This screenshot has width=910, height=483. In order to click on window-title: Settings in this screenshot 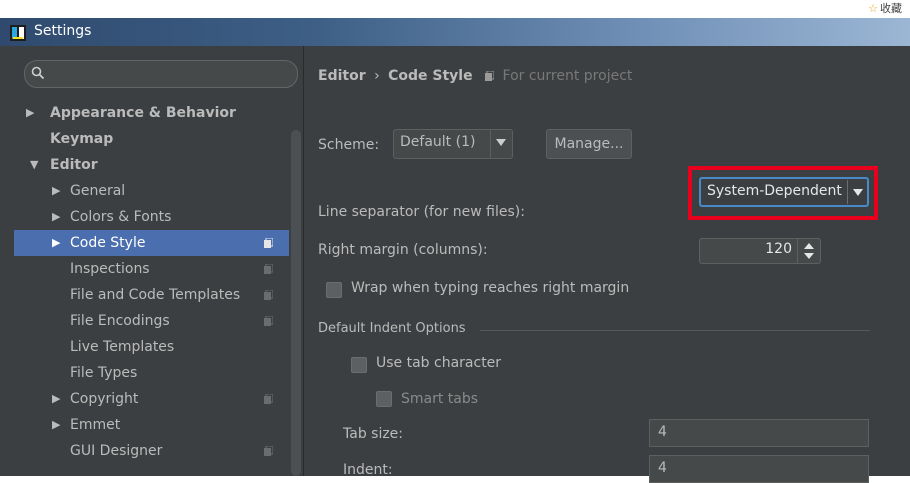, I will do `click(63, 31)`.